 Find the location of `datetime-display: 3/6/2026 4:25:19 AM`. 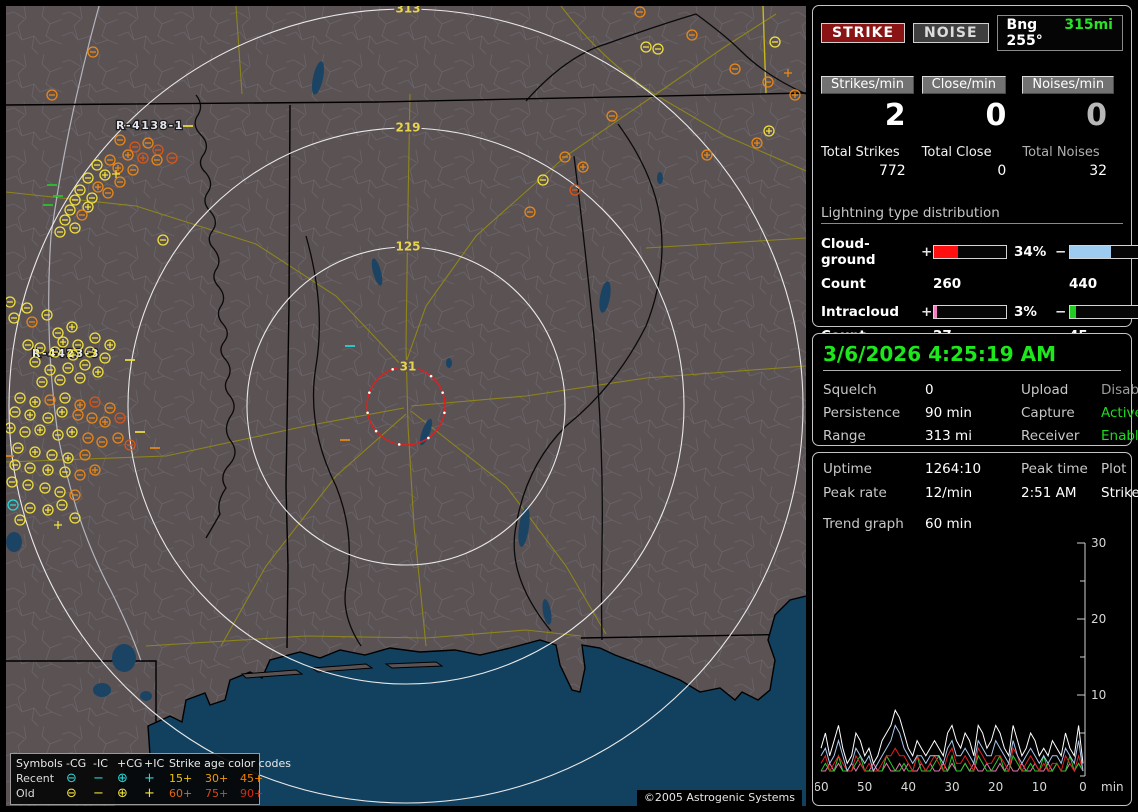

datetime-display: 3/6/2026 4:25:19 AM is located at coordinates (972, 356).